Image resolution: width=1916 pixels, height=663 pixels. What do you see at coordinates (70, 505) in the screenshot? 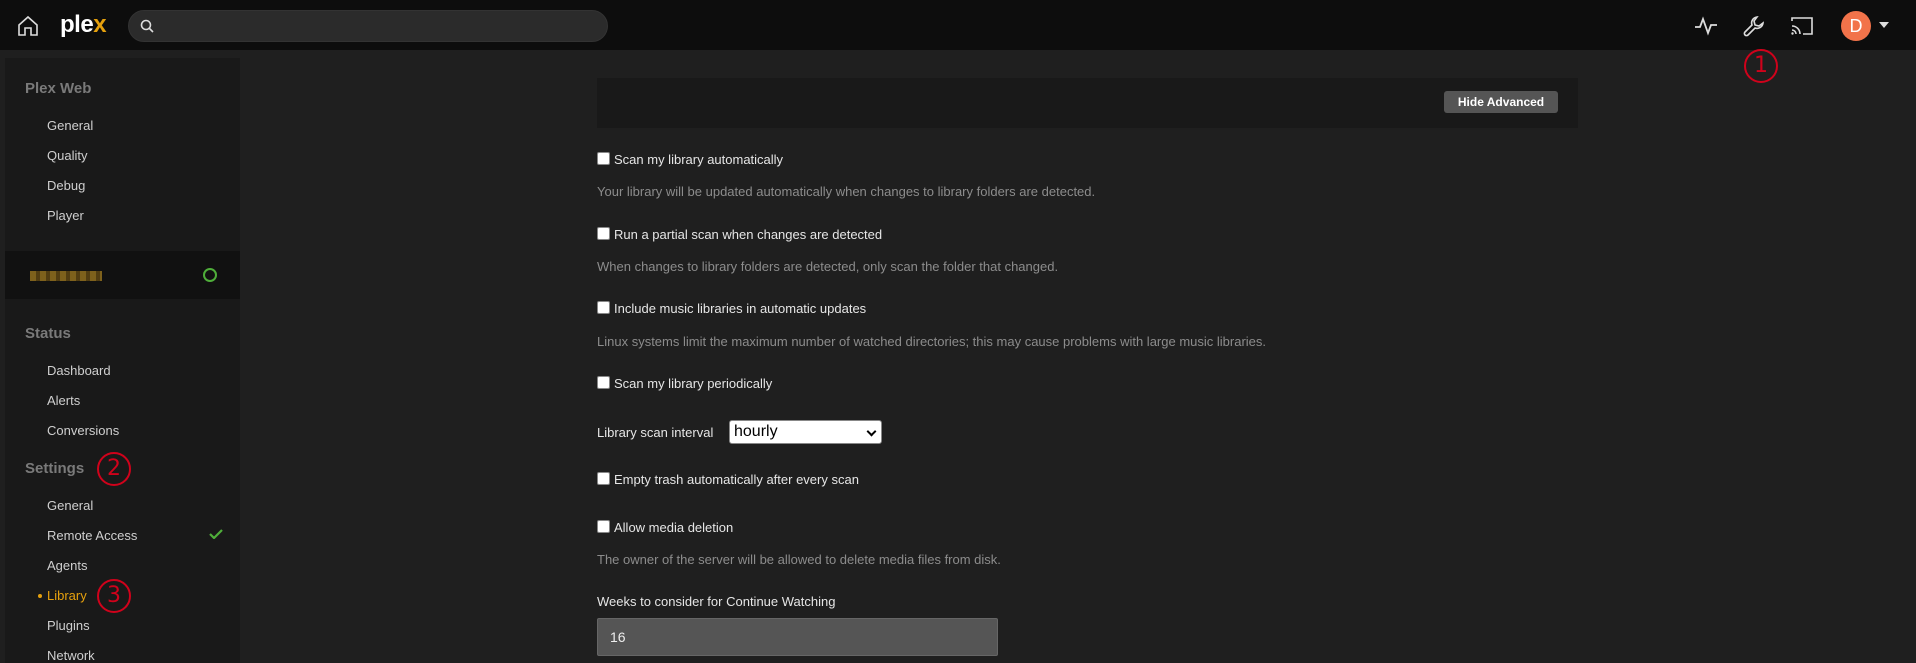
I see `sidebar-item-settings-general: General` at bounding box center [70, 505].